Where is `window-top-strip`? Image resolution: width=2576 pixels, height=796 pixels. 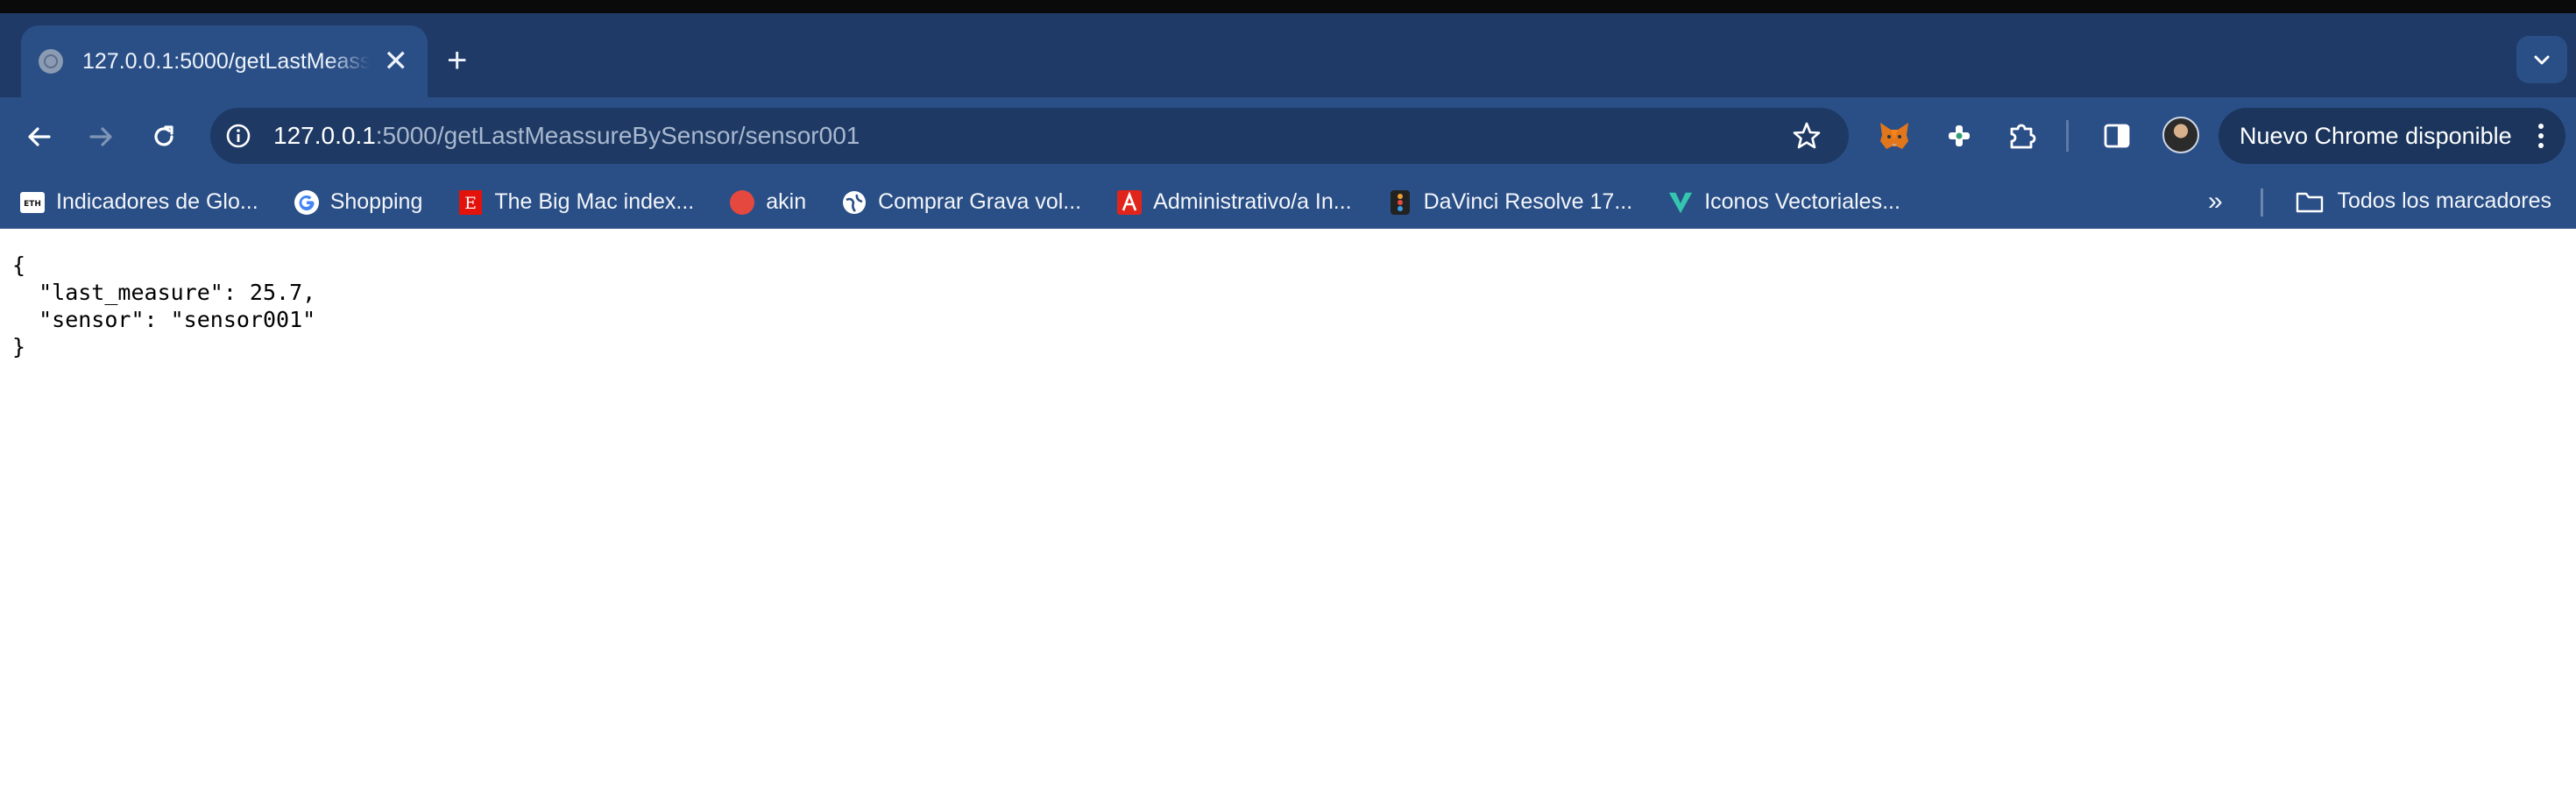
window-top-strip is located at coordinates (1288, 6).